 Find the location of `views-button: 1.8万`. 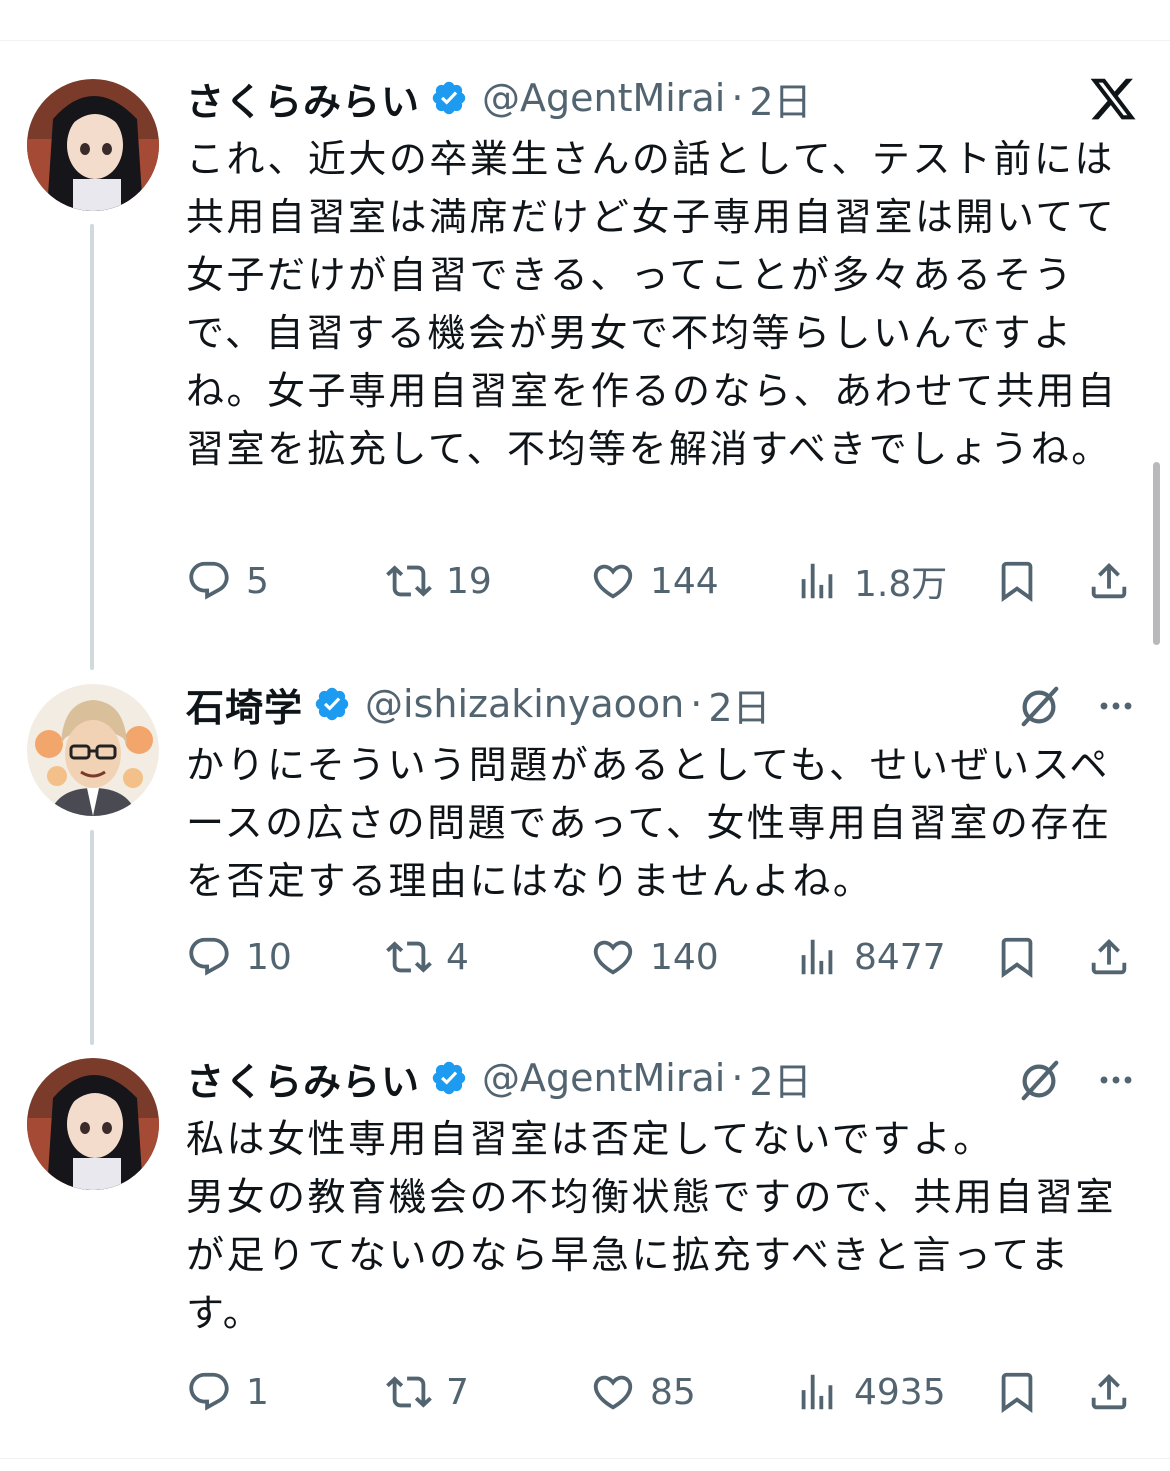

views-button: 1.8万 is located at coordinates (870, 581).